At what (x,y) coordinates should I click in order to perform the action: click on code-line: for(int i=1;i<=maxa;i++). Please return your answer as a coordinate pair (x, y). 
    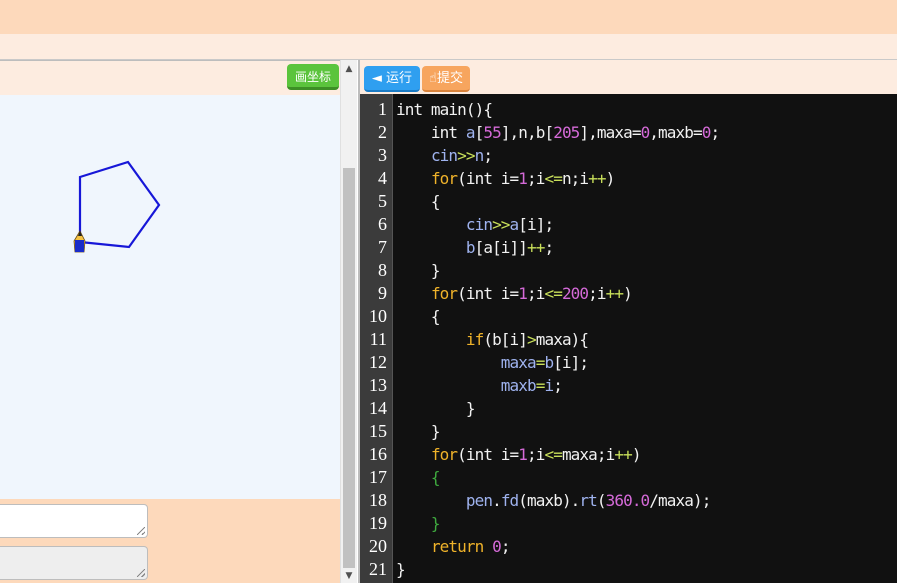
    Looking at the image, I should click on (646, 454).